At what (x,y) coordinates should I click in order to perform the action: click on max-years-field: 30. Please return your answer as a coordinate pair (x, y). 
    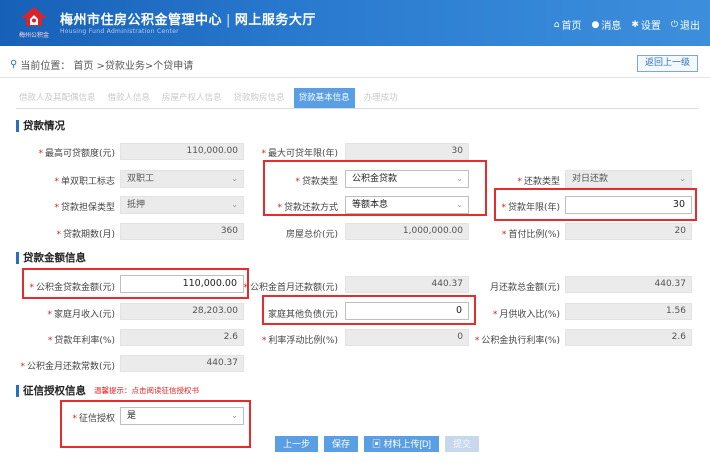
    Looking at the image, I should click on (407, 151).